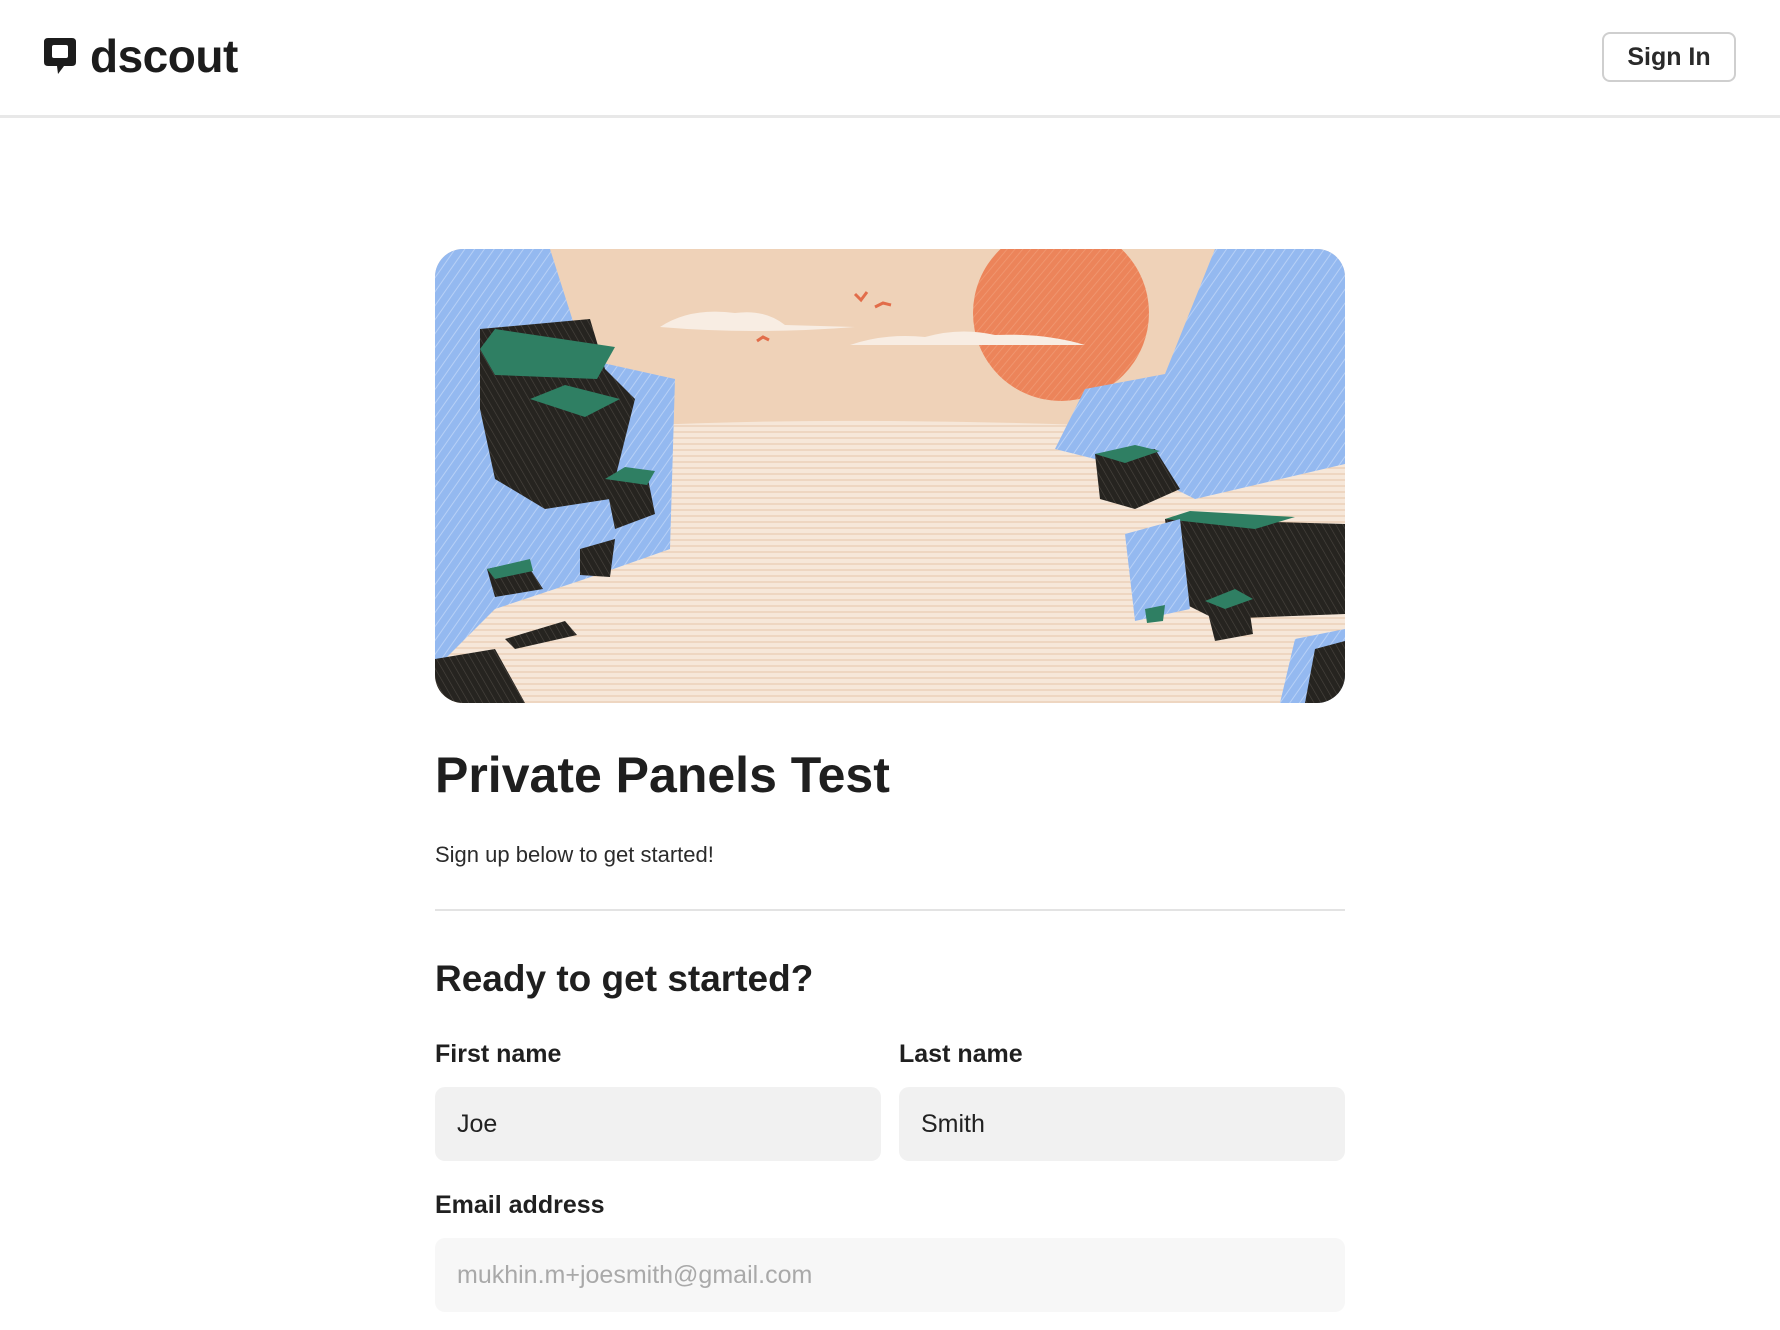 This screenshot has width=1780, height=1330. I want to click on page-subtitle: Sign up below to get started!, so click(574, 854).